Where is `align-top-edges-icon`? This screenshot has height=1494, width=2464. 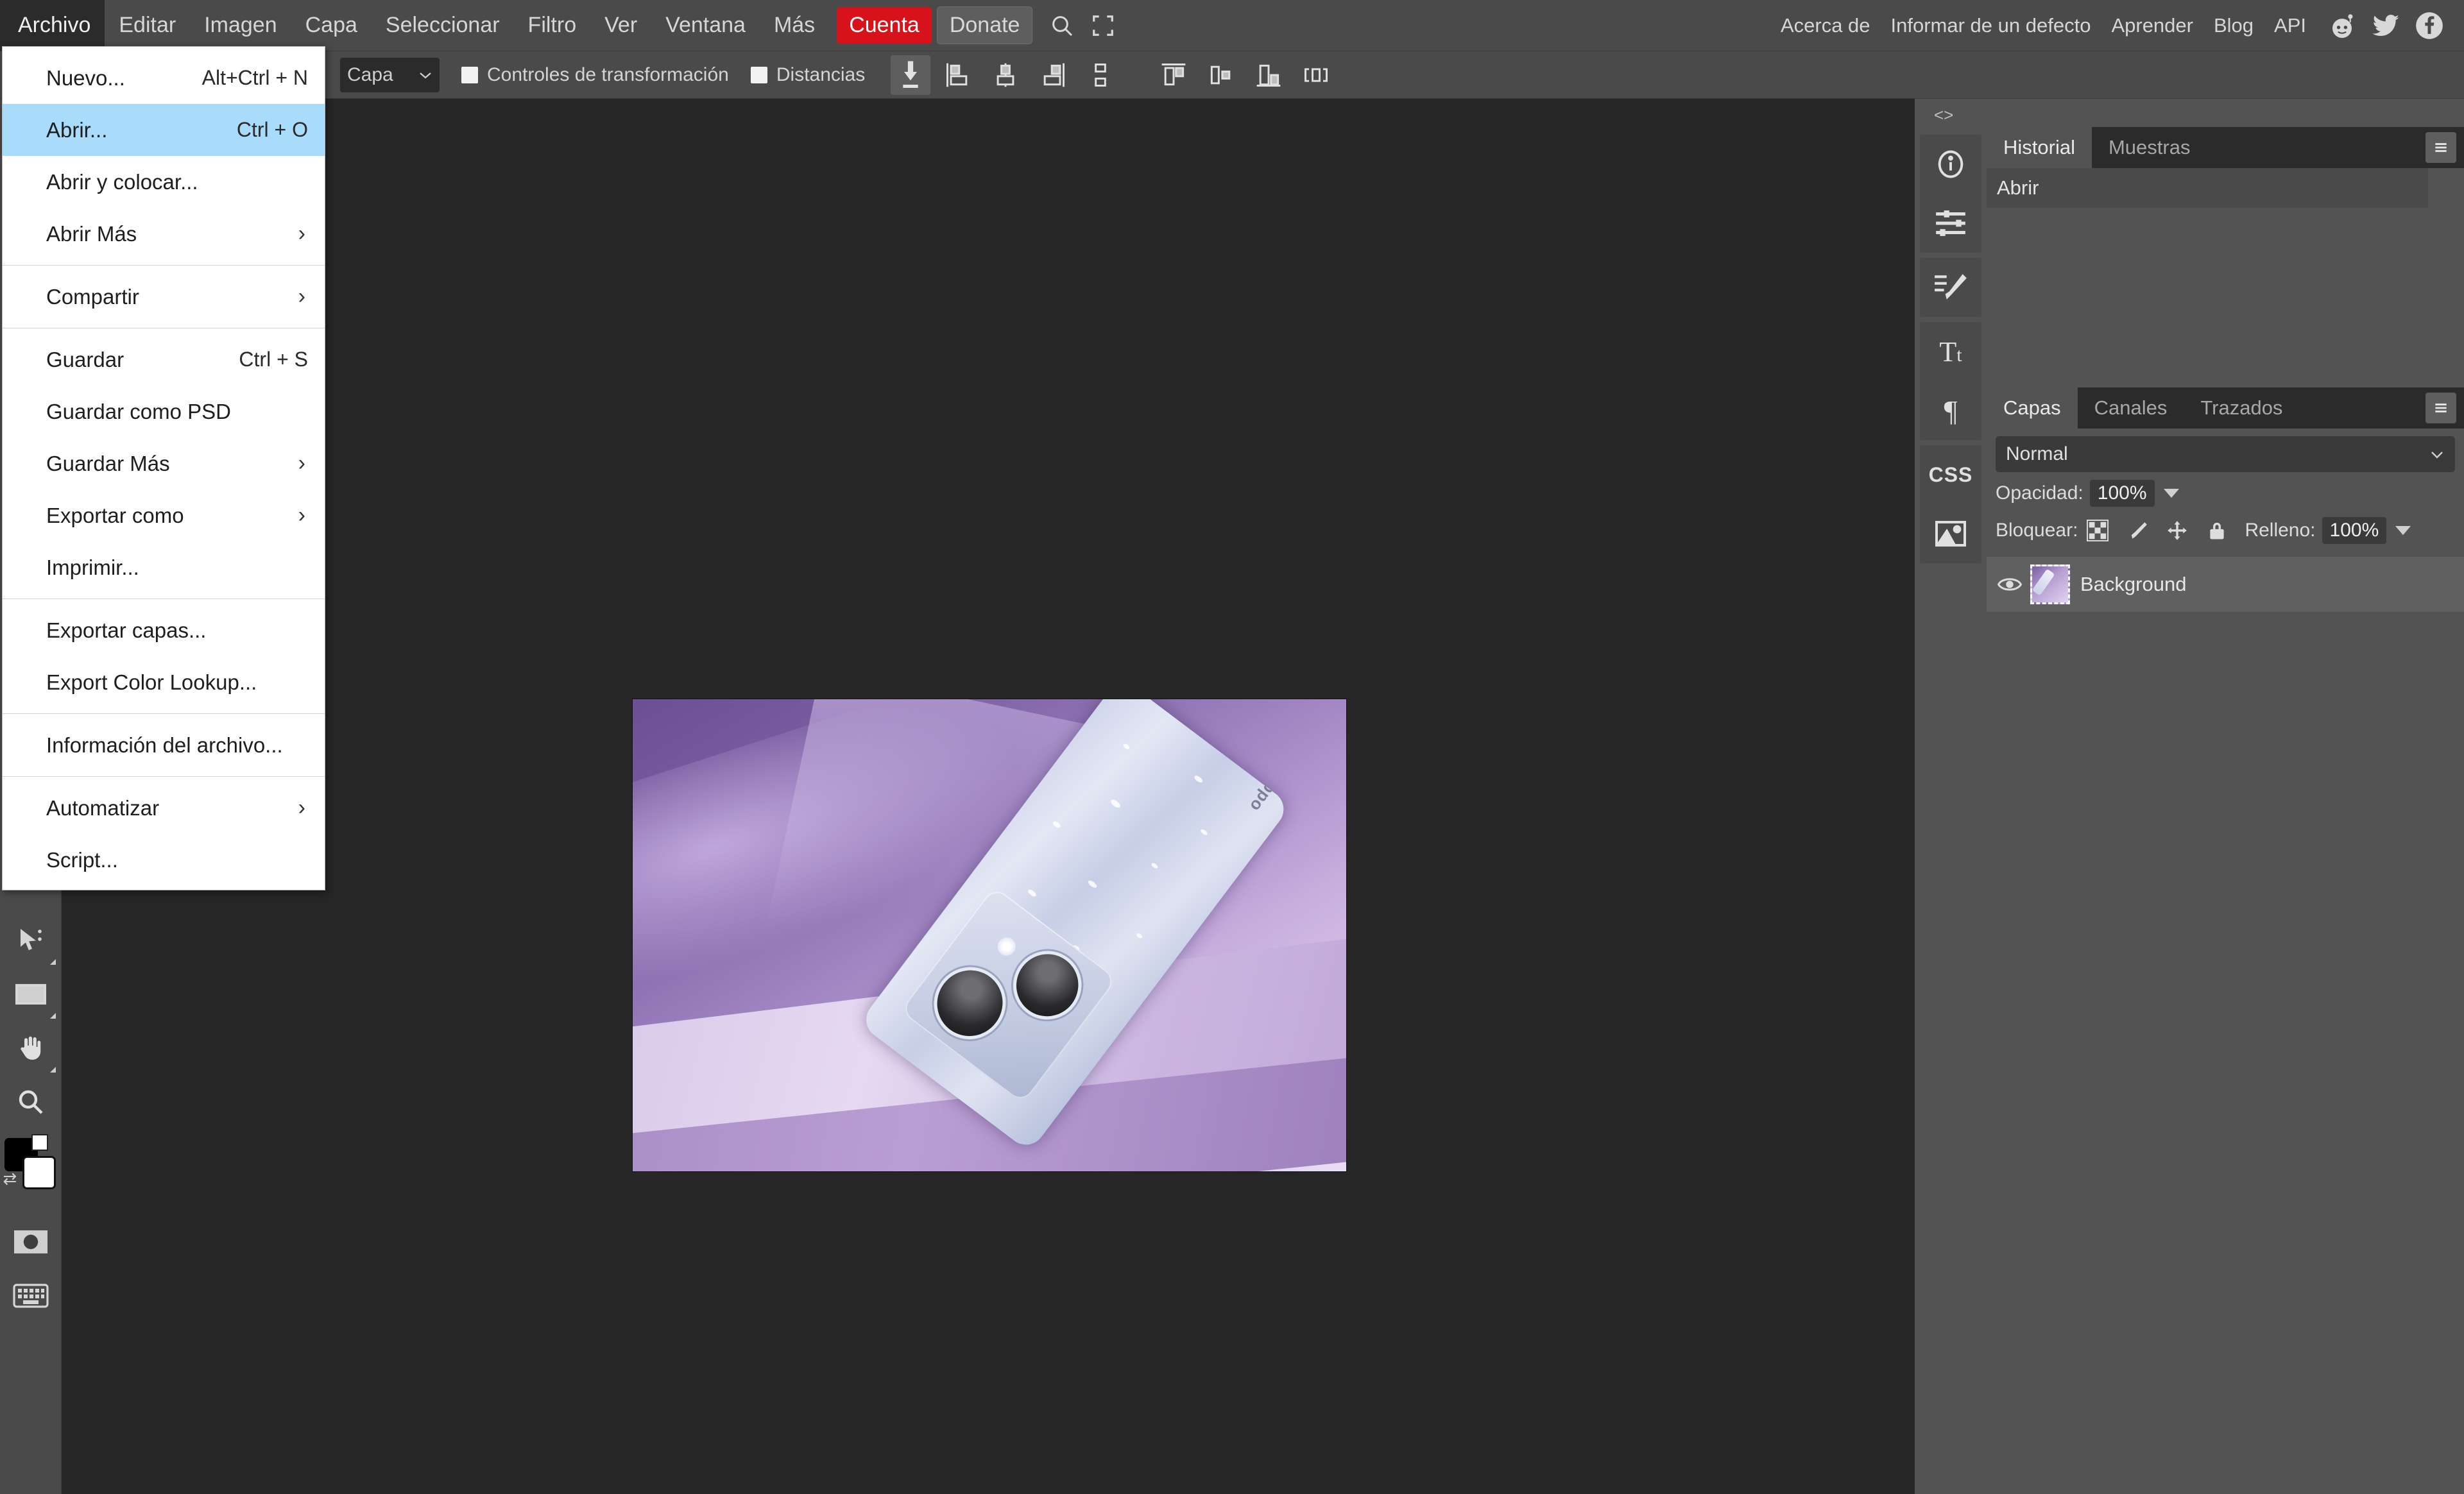
align-top-edges-icon is located at coordinates (1174, 75).